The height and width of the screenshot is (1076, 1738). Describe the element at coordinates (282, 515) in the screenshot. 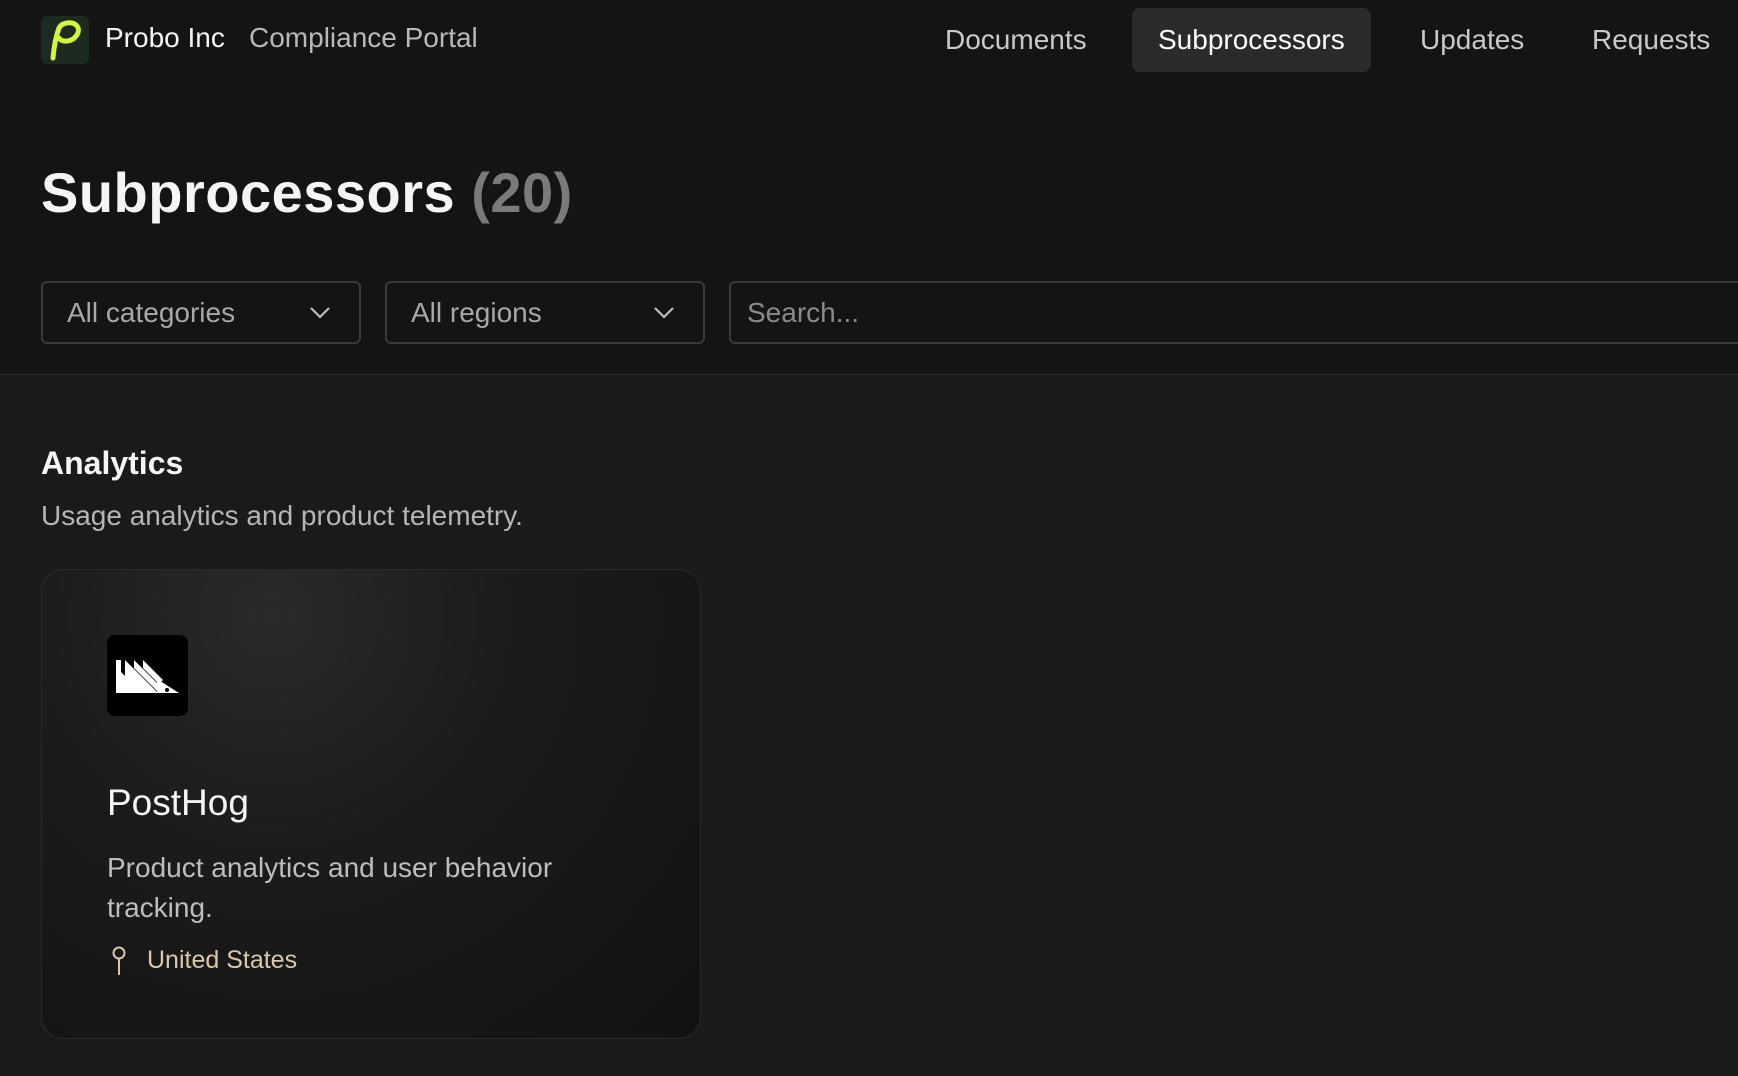

I see `section-description: Usage analytics and product telemetry.` at that location.